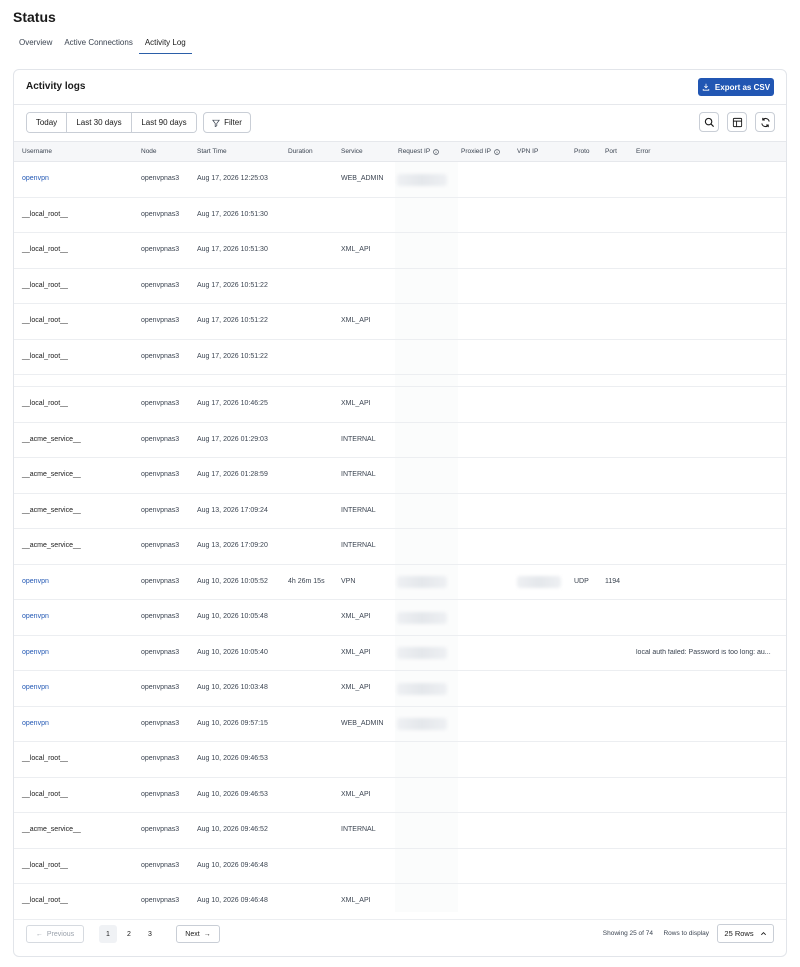 The image size is (800, 967). What do you see at coordinates (611, 151) in the screenshot?
I see `col-port: Port` at bounding box center [611, 151].